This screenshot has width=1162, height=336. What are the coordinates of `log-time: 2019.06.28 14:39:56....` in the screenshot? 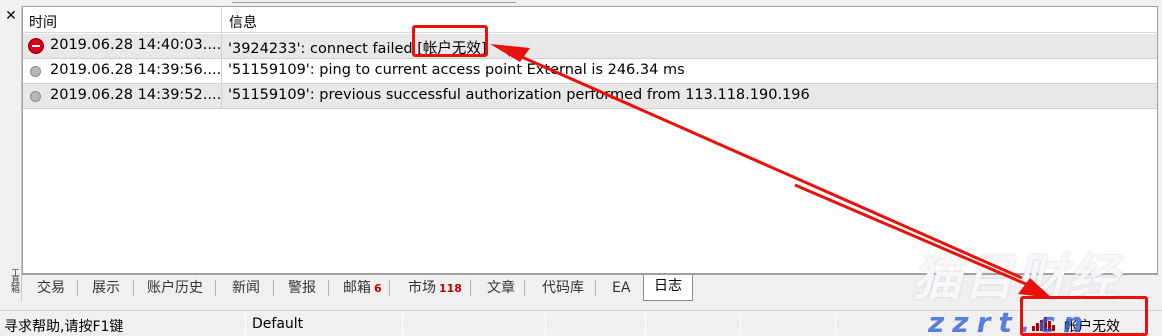 It's located at (136, 70).